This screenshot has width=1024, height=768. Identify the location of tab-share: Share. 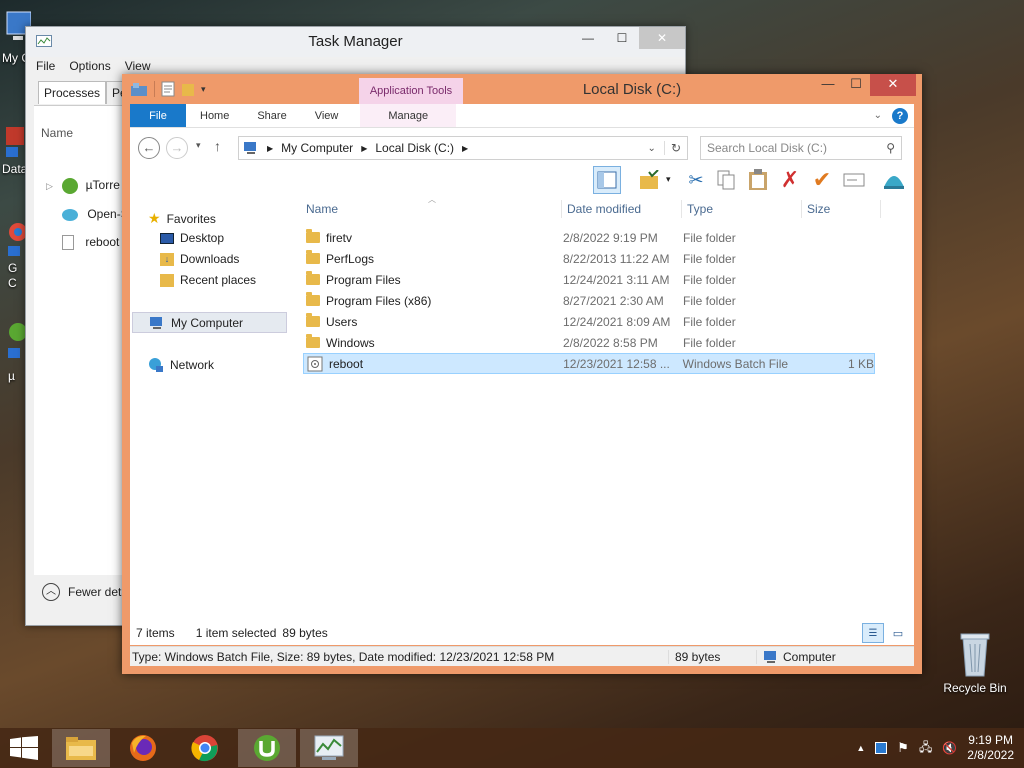
(271, 115).